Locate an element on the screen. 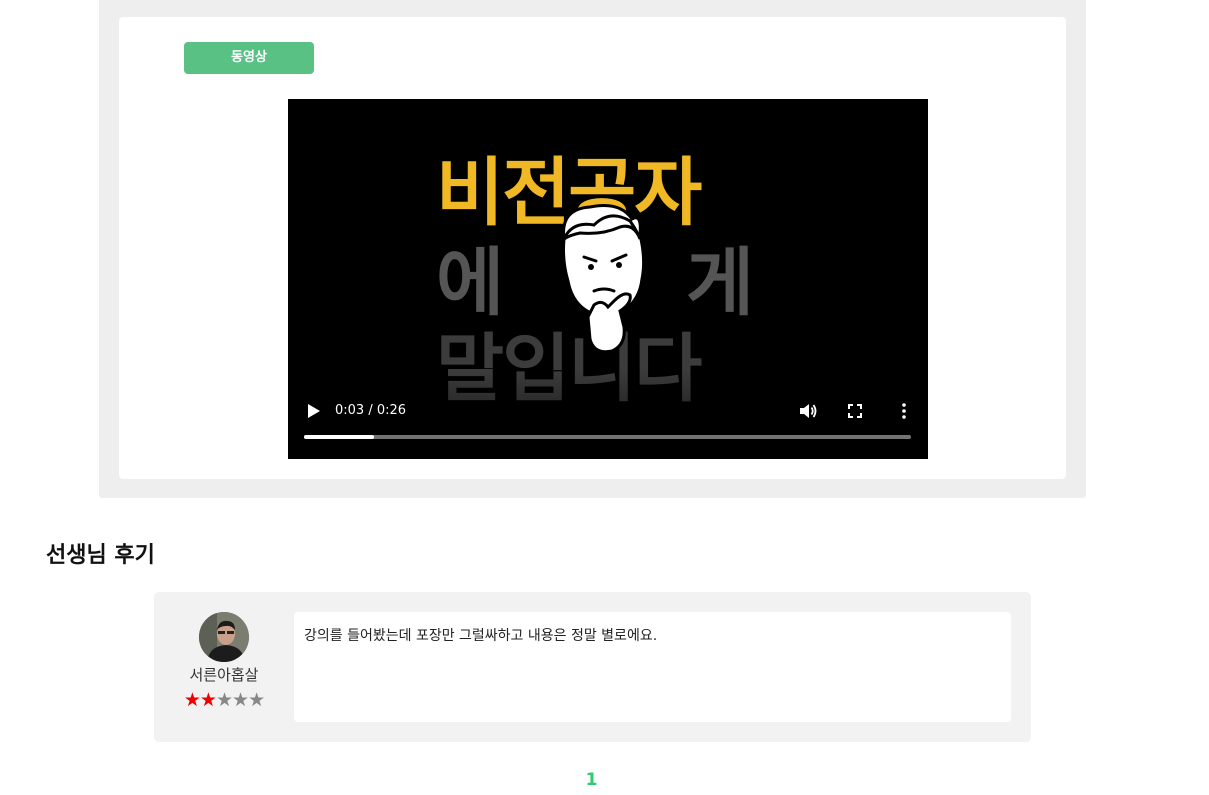  review-text: 강의를 들어봤는데 포장만 그럴싸하고 내용은 정말 별로에요. is located at coordinates (481, 636).